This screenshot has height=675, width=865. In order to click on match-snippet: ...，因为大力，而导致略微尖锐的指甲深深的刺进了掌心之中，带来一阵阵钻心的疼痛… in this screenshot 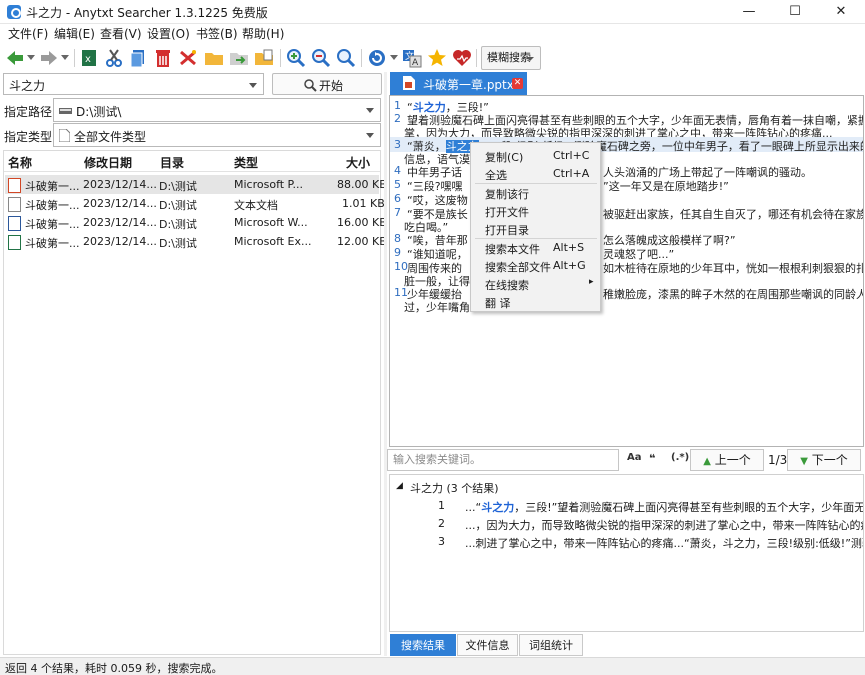, I will do `click(664, 525)`.